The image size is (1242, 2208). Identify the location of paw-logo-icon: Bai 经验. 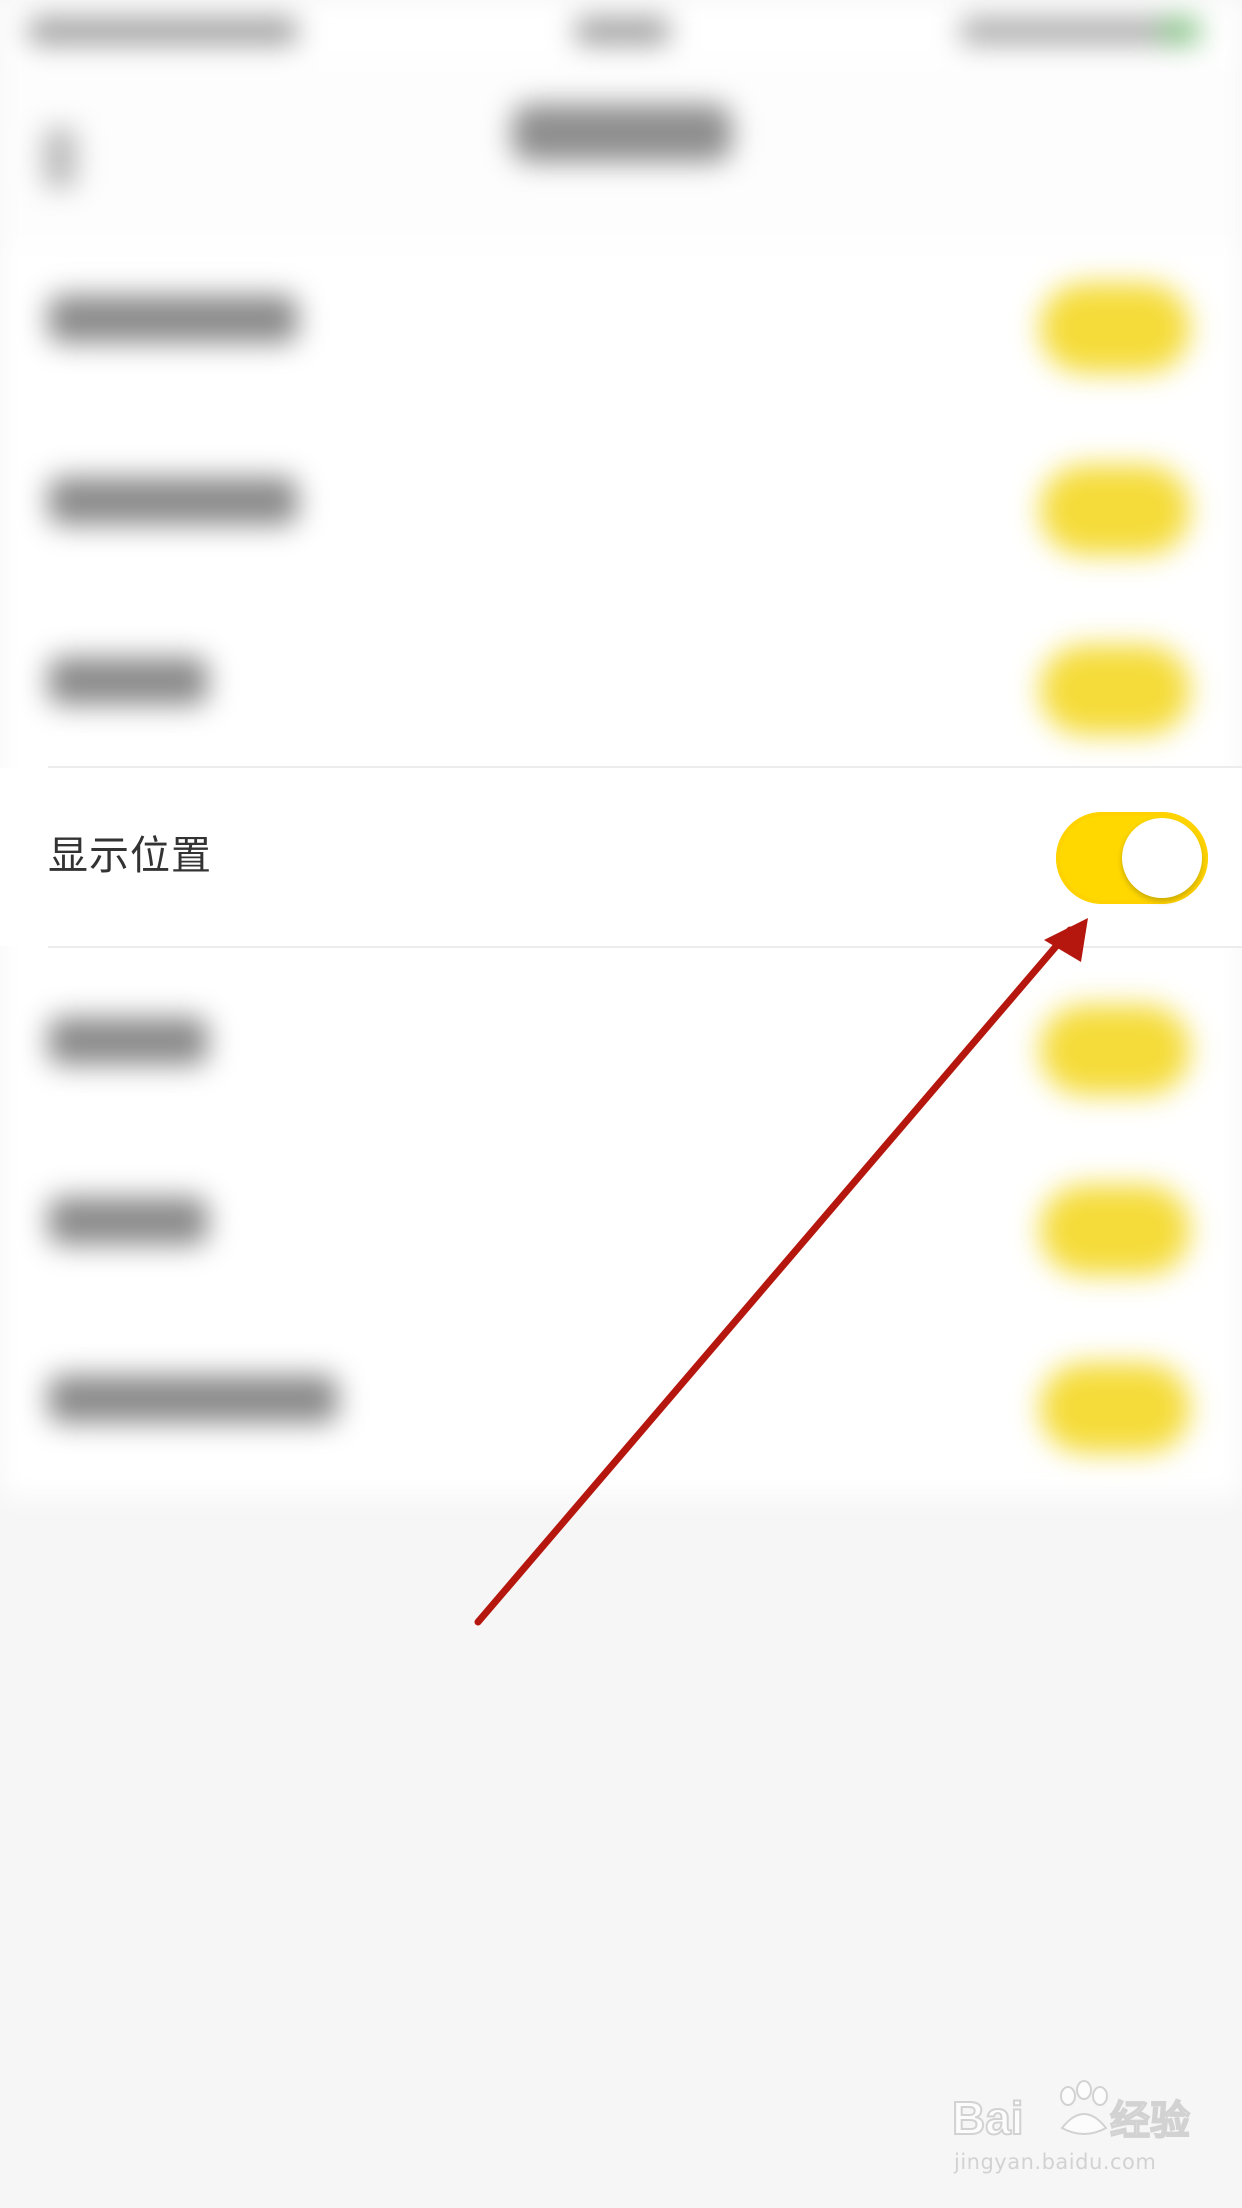
(1071, 2112).